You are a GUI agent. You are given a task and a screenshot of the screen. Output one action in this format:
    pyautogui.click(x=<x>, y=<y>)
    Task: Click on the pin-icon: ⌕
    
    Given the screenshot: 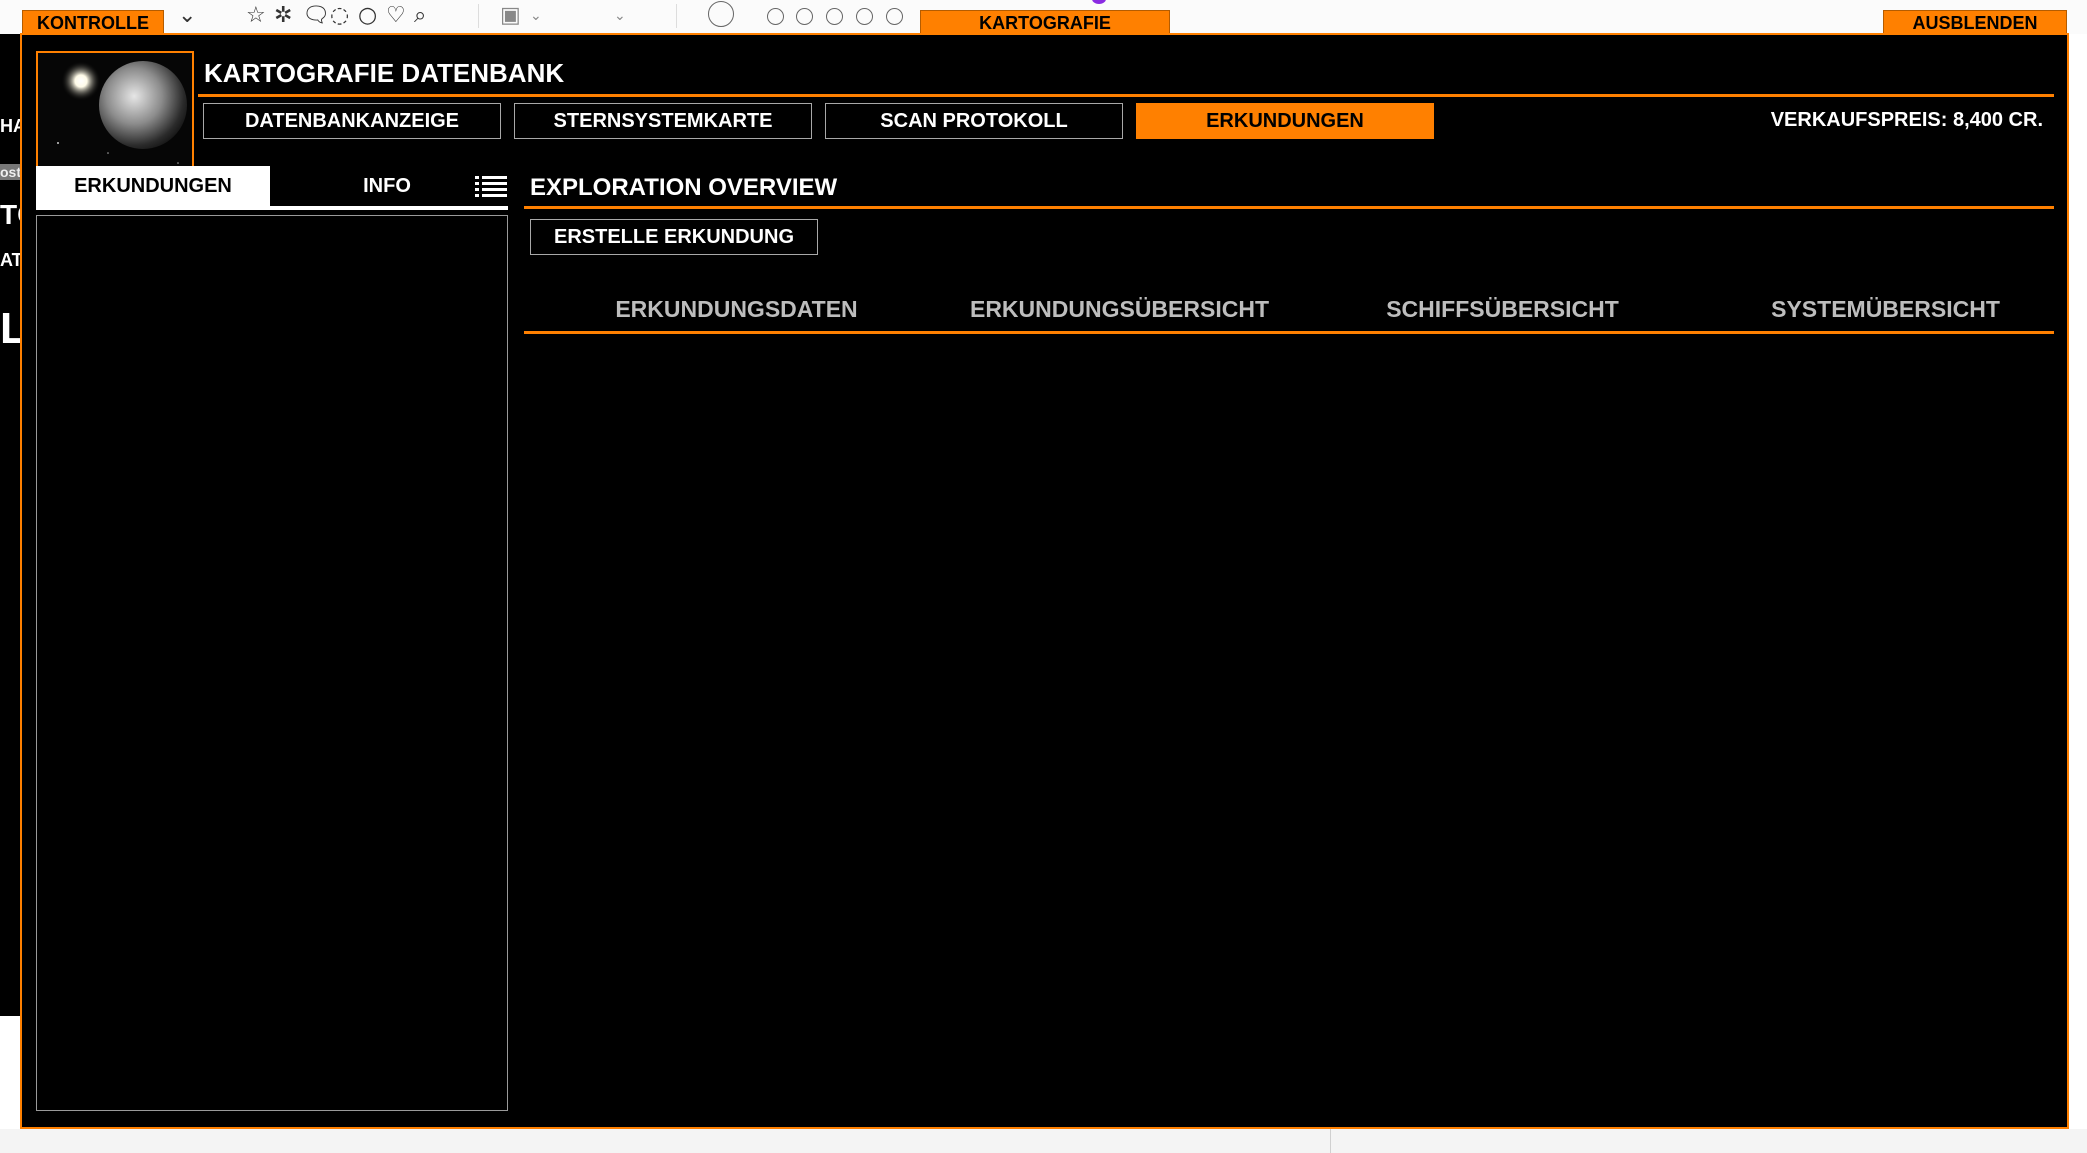 What is the action you would take?
    pyautogui.click(x=420, y=16)
    